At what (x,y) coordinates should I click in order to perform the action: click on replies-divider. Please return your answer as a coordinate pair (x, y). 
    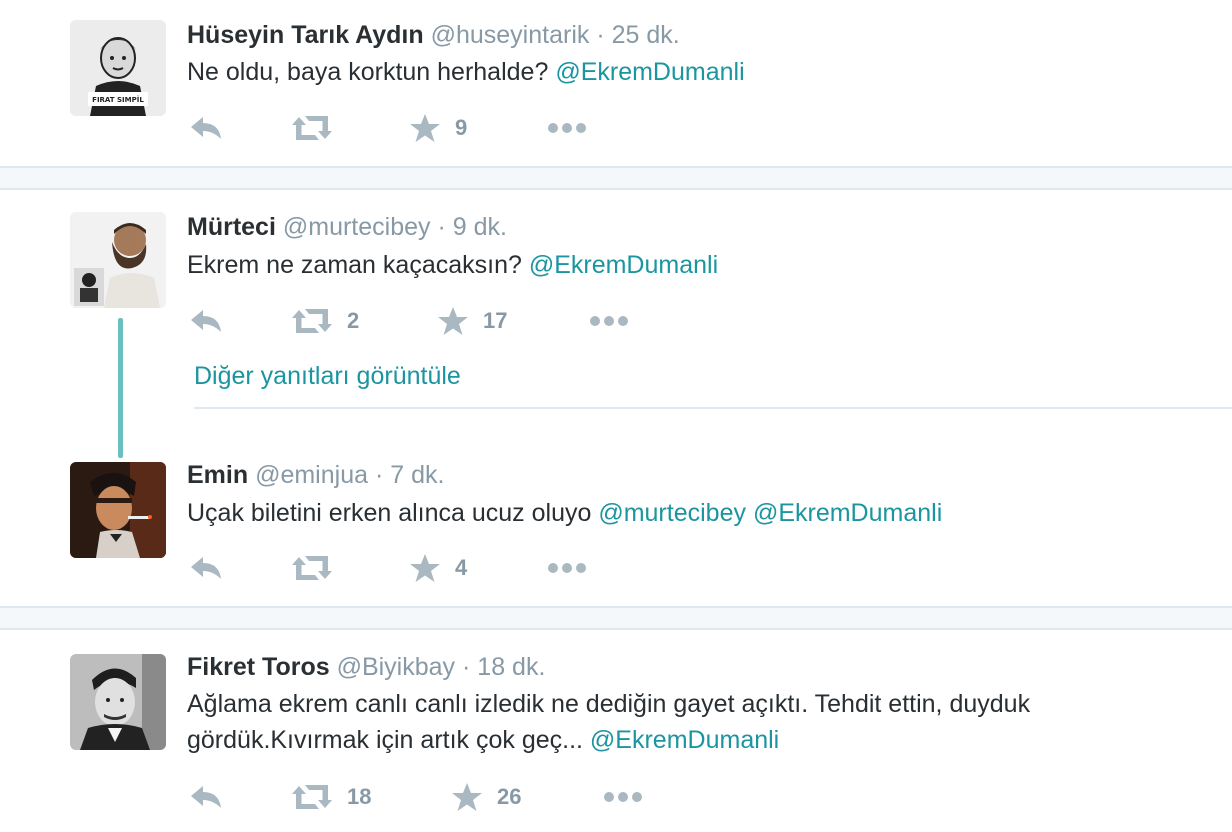
    Looking at the image, I should click on (713, 408).